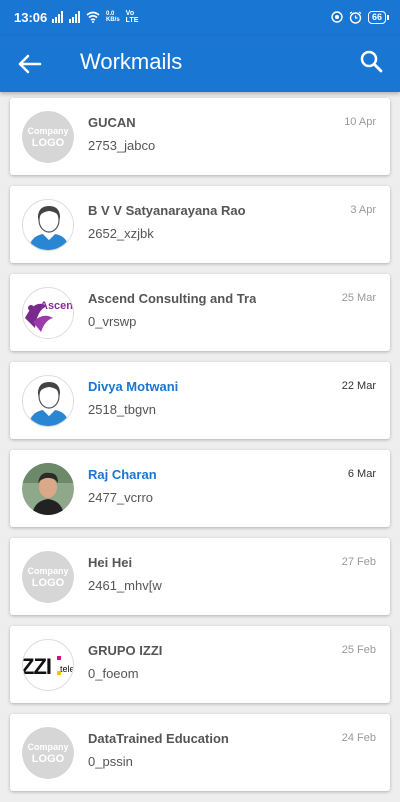 Image resolution: width=400 pixels, height=802 pixels. I want to click on status-time: 13:06, so click(31, 17).